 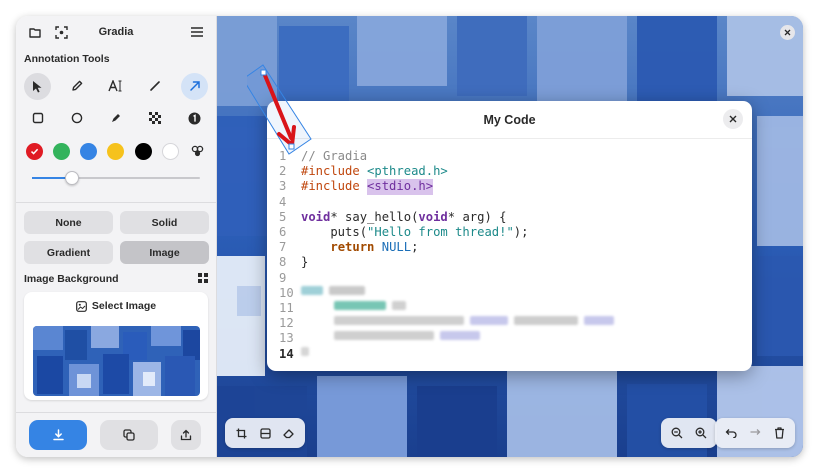 What do you see at coordinates (677, 433) in the screenshot?
I see `zoom-out-icon` at bounding box center [677, 433].